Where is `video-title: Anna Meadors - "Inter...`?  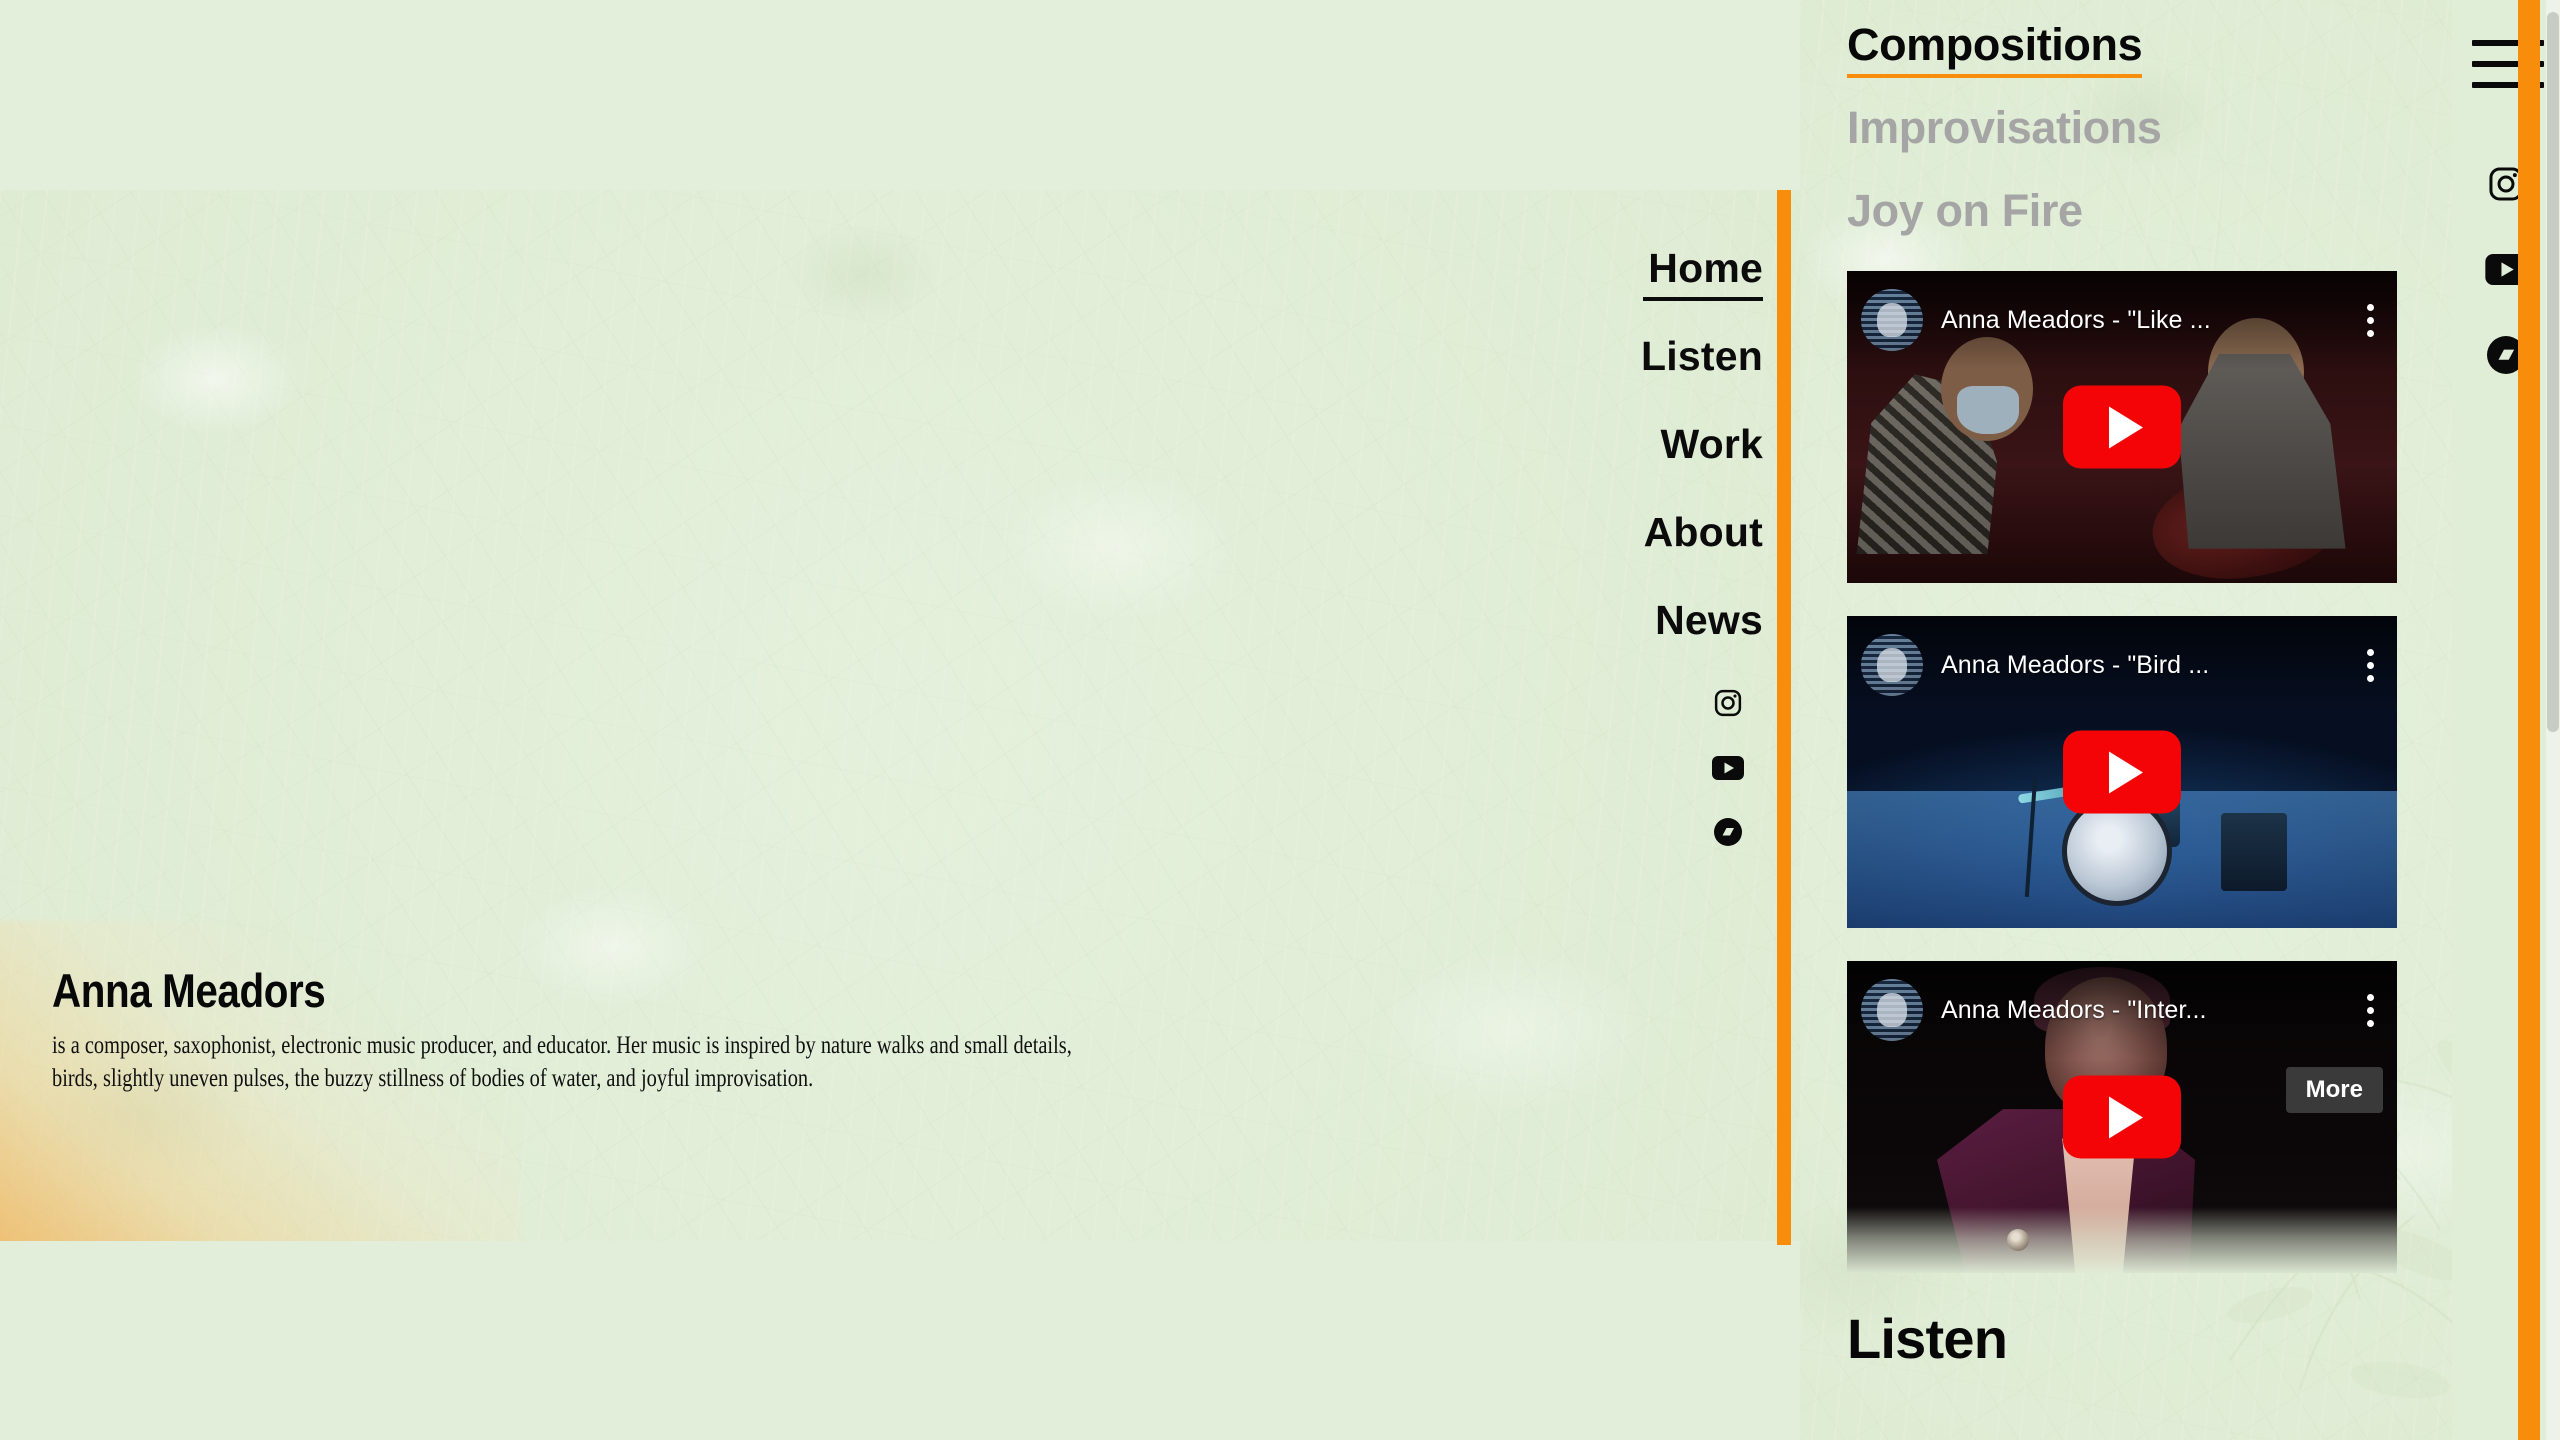 video-title: Anna Meadors - "Inter... is located at coordinates (2074, 1009).